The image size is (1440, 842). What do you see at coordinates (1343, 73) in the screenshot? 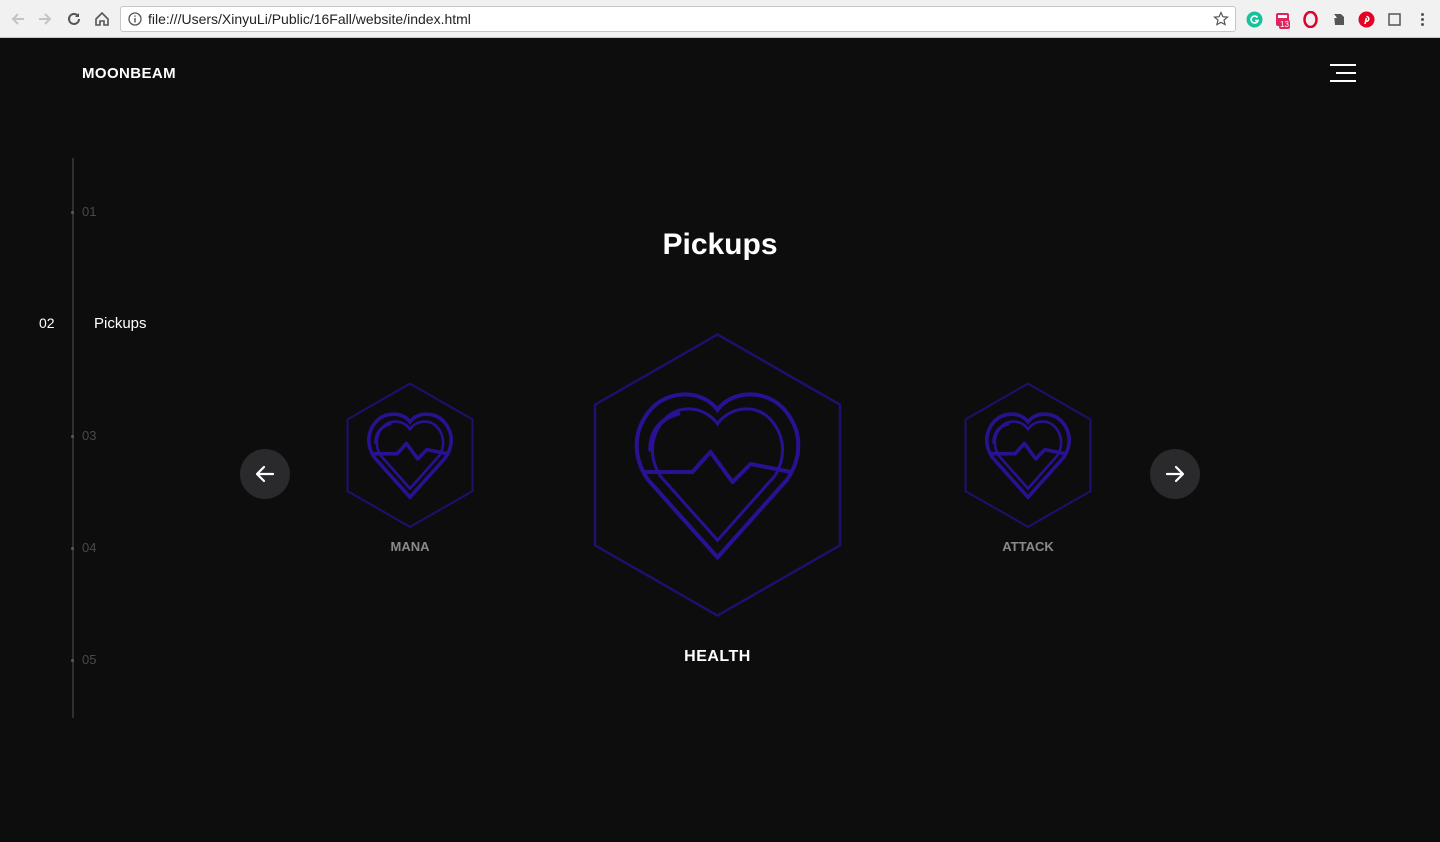
I see `menu-icon` at bounding box center [1343, 73].